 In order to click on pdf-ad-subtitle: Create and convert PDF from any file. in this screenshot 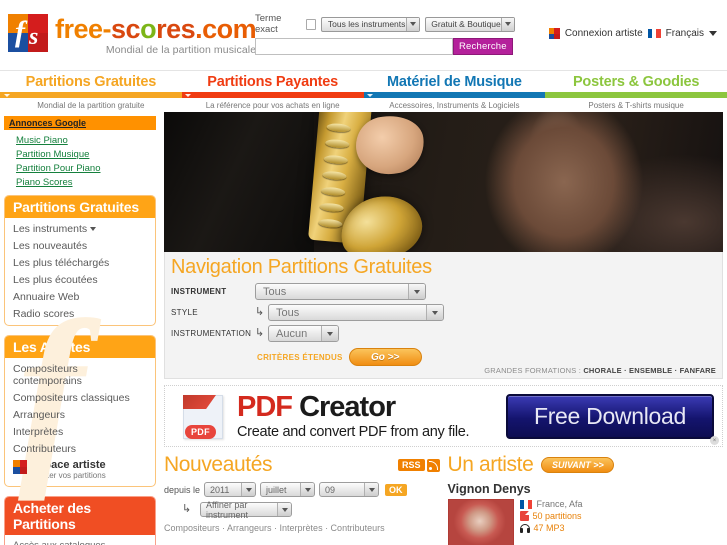, I will do `click(353, 431)`.